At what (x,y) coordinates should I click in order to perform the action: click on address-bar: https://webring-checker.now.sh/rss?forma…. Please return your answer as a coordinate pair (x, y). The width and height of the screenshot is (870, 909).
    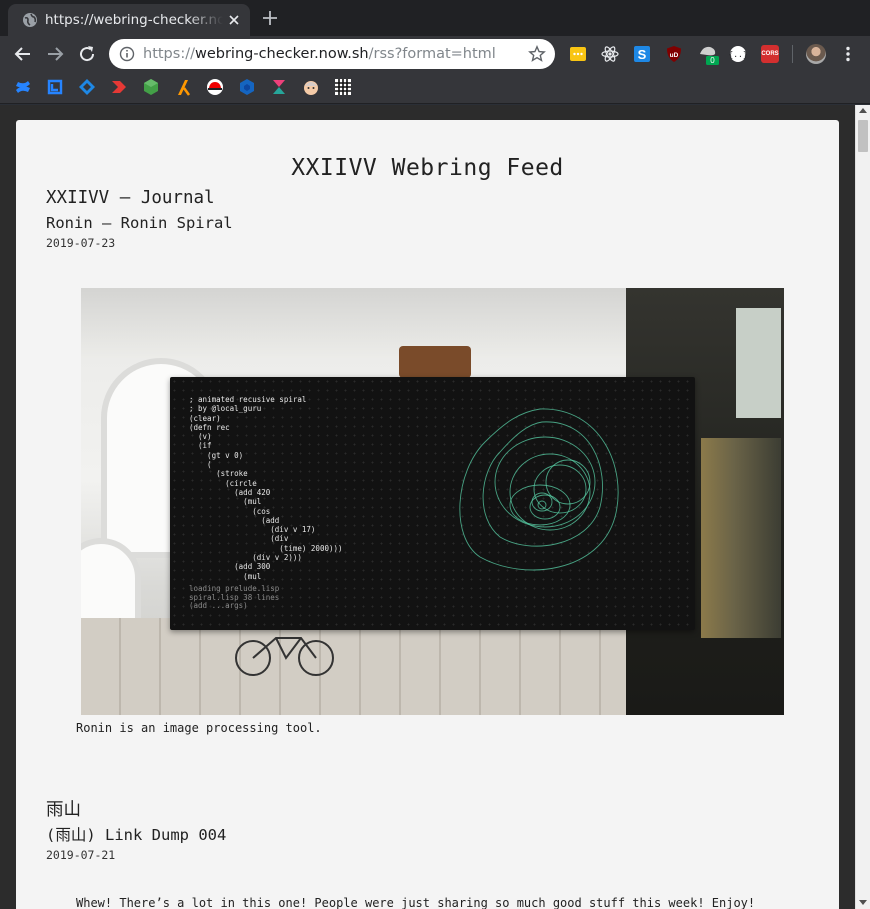
    Looking at the image, I should click on (332, 54).